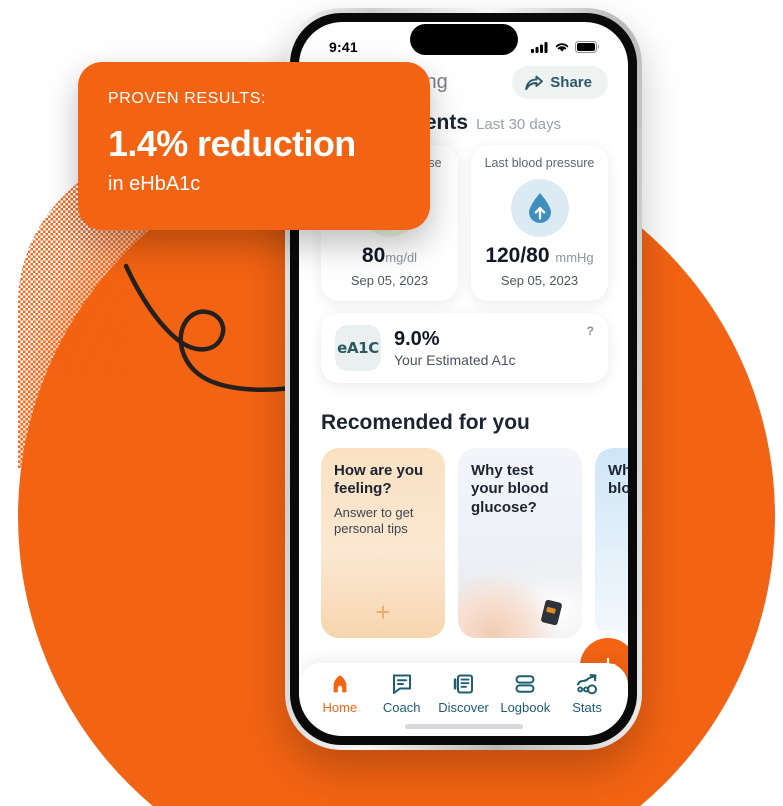 The width and height of the screenshot is (783, 806). What do you see at coordinates (463, 39) in the screenshot?
I see `dynamic-island` at bounding box center [463, 39].